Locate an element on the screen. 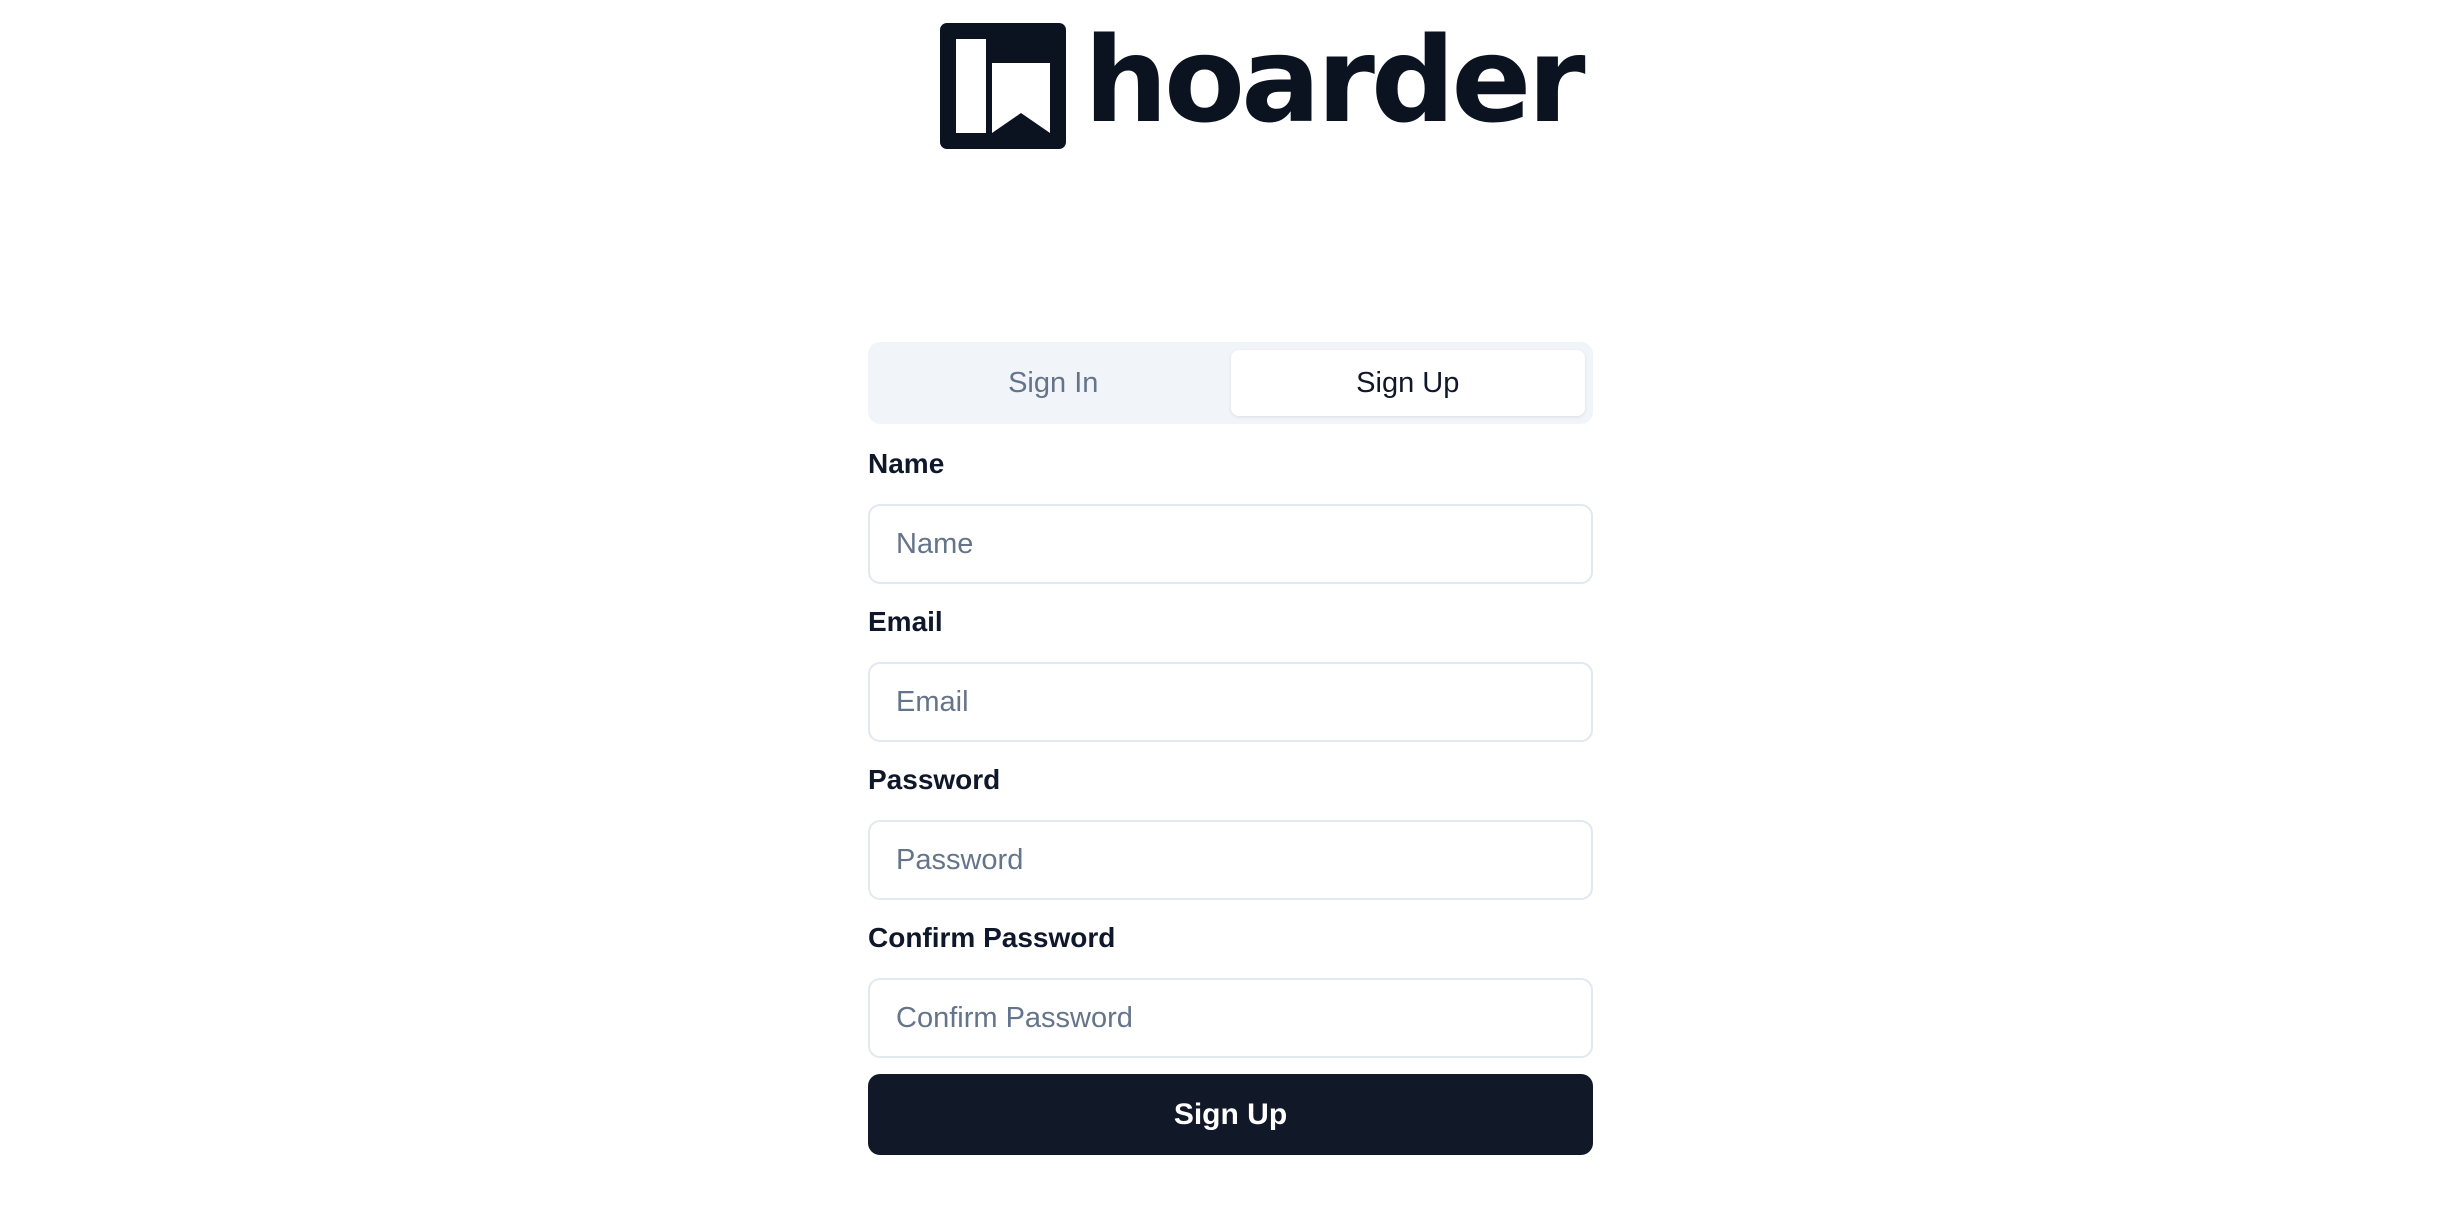  email-label: Email is located at coordinates (905, 621).